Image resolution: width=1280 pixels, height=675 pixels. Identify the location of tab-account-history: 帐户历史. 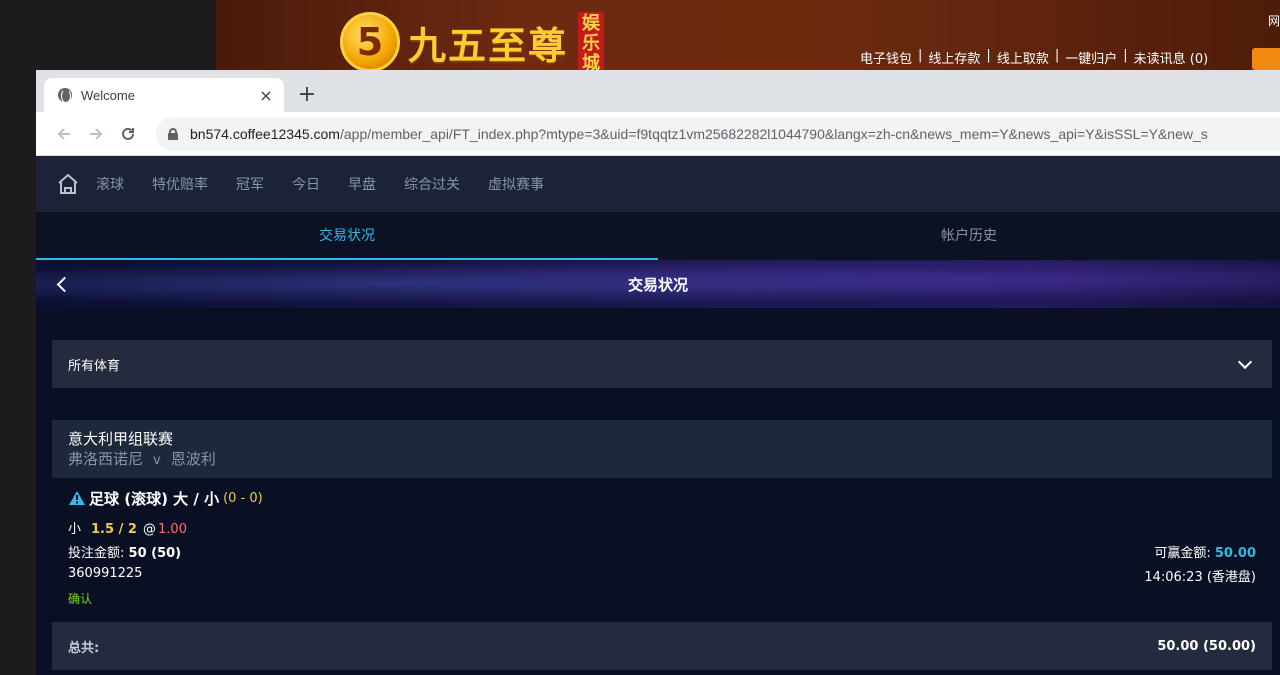
(969, 236).